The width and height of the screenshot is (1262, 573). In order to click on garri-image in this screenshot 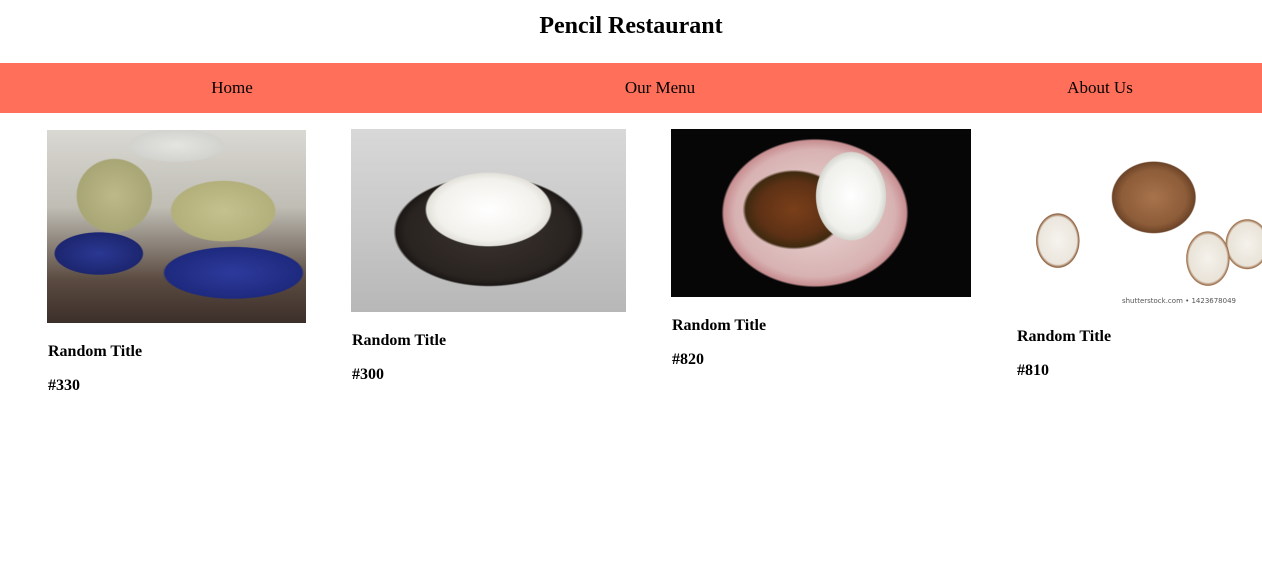, I will do `click(176, 226)`.